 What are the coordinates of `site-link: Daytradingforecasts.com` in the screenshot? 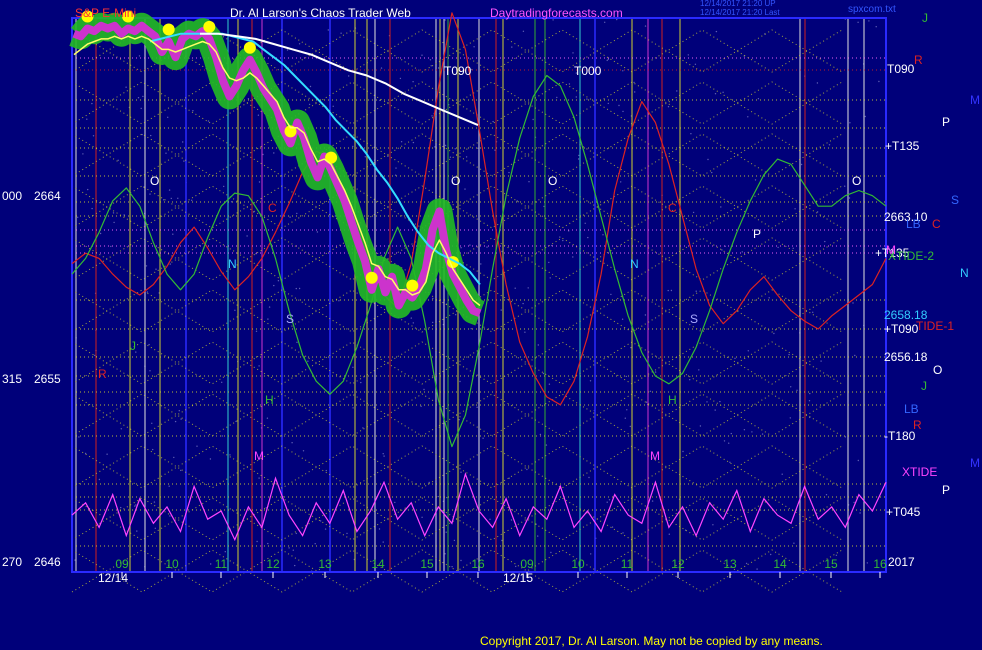 It's located at (556, 13).